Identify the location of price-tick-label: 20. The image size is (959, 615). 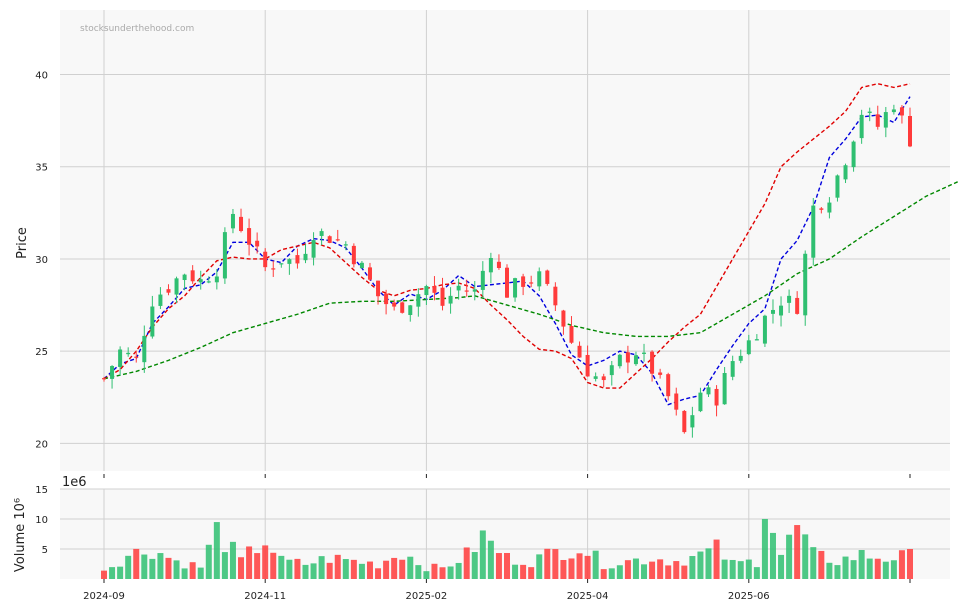
(41, 444).